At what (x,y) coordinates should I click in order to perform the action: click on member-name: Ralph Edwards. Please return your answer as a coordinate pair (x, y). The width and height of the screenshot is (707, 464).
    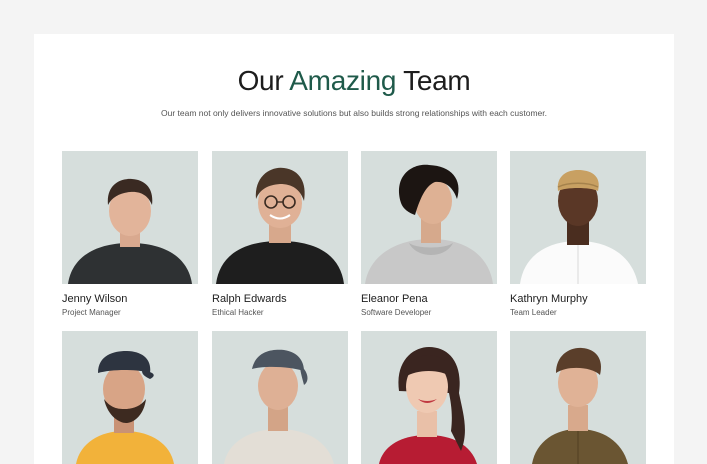
    Looking at the image, I should click on (249, 299).